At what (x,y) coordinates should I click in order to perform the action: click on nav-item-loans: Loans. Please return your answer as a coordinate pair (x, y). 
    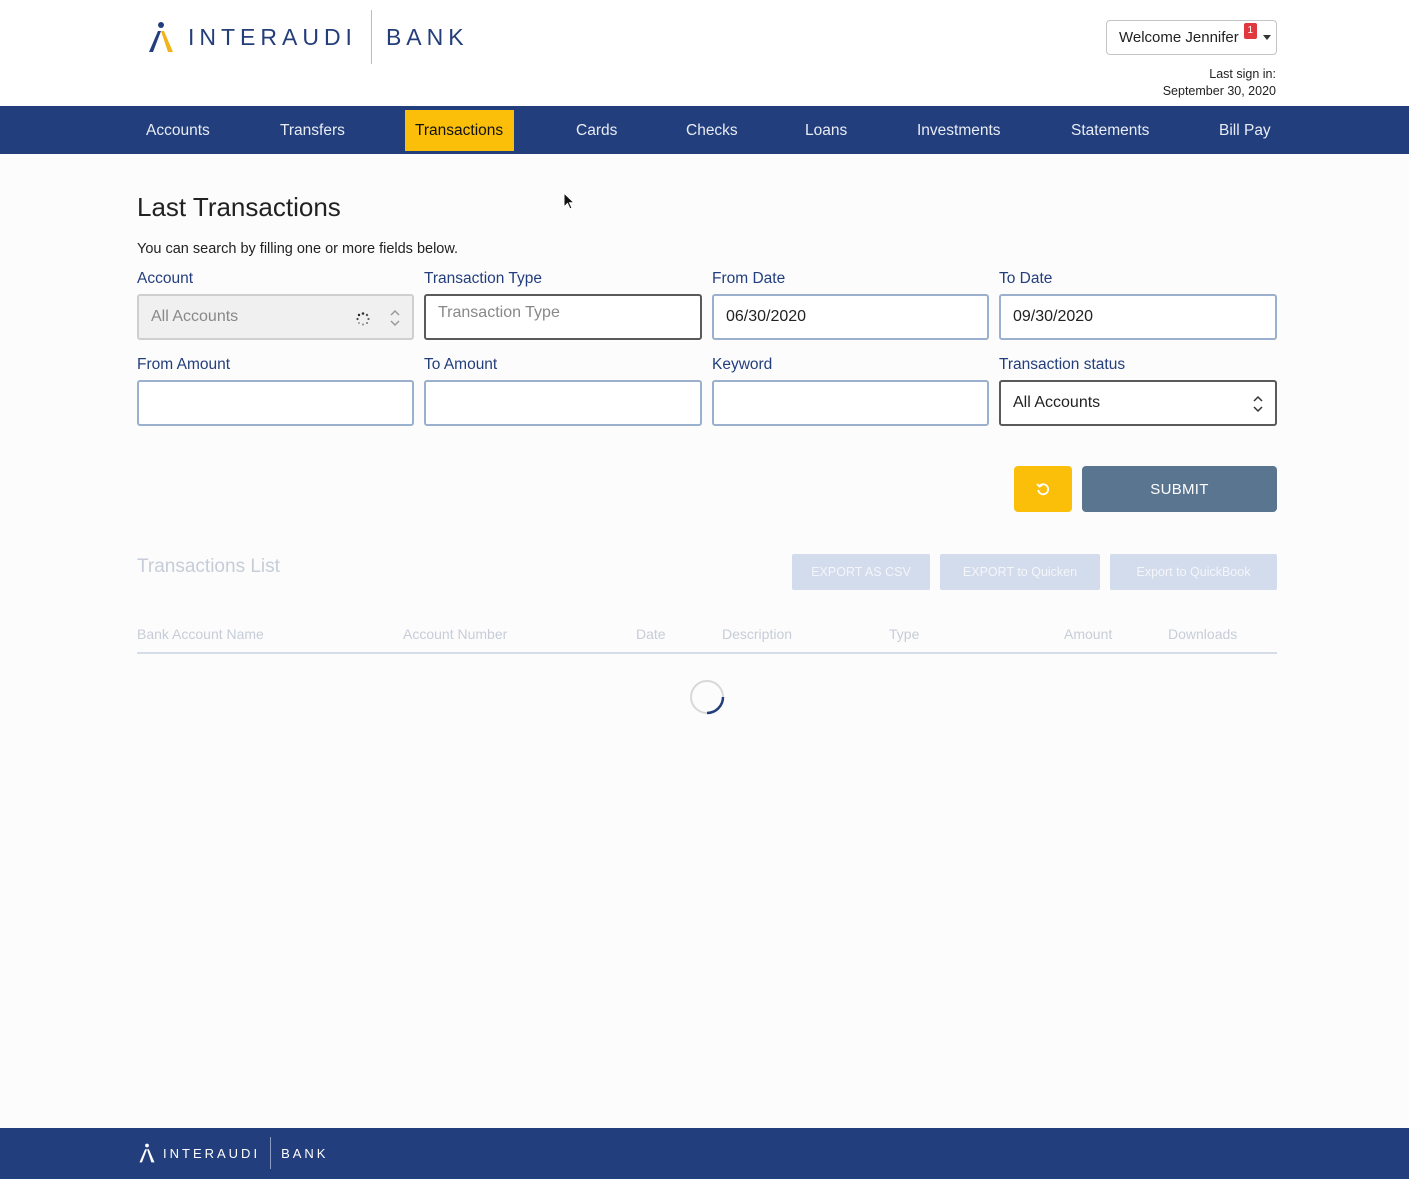
    Looking at the image, I should click on (826, 130).